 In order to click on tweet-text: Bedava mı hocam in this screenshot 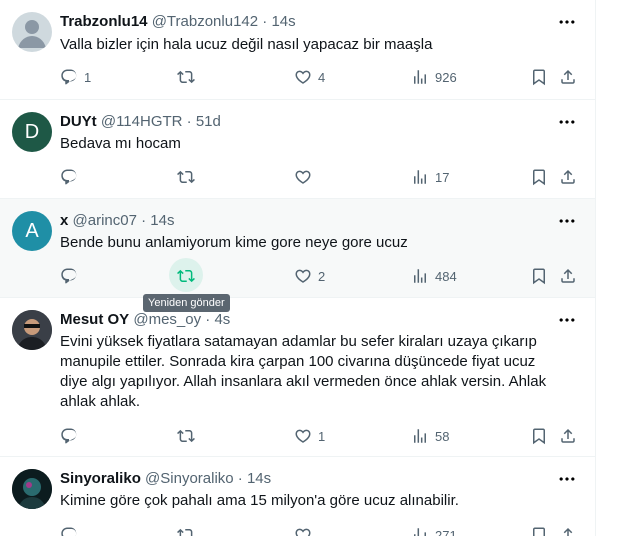, I will do `click(120, 143)`.